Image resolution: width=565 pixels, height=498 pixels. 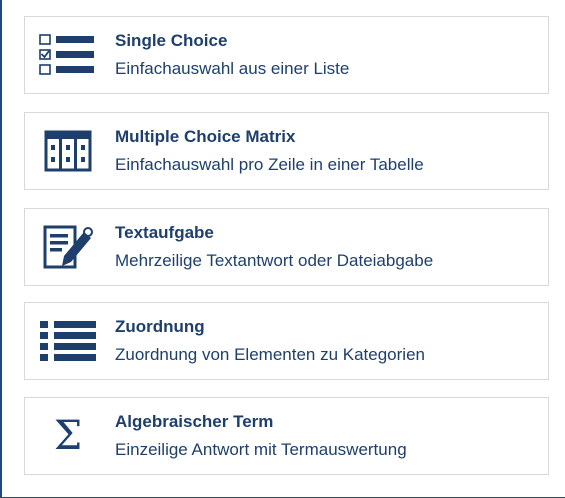 What do you see at coordinates (205, 136) in the screenshot?
I see `item-title: Multiple Choice Matrix` at bounding box center [205, 136].